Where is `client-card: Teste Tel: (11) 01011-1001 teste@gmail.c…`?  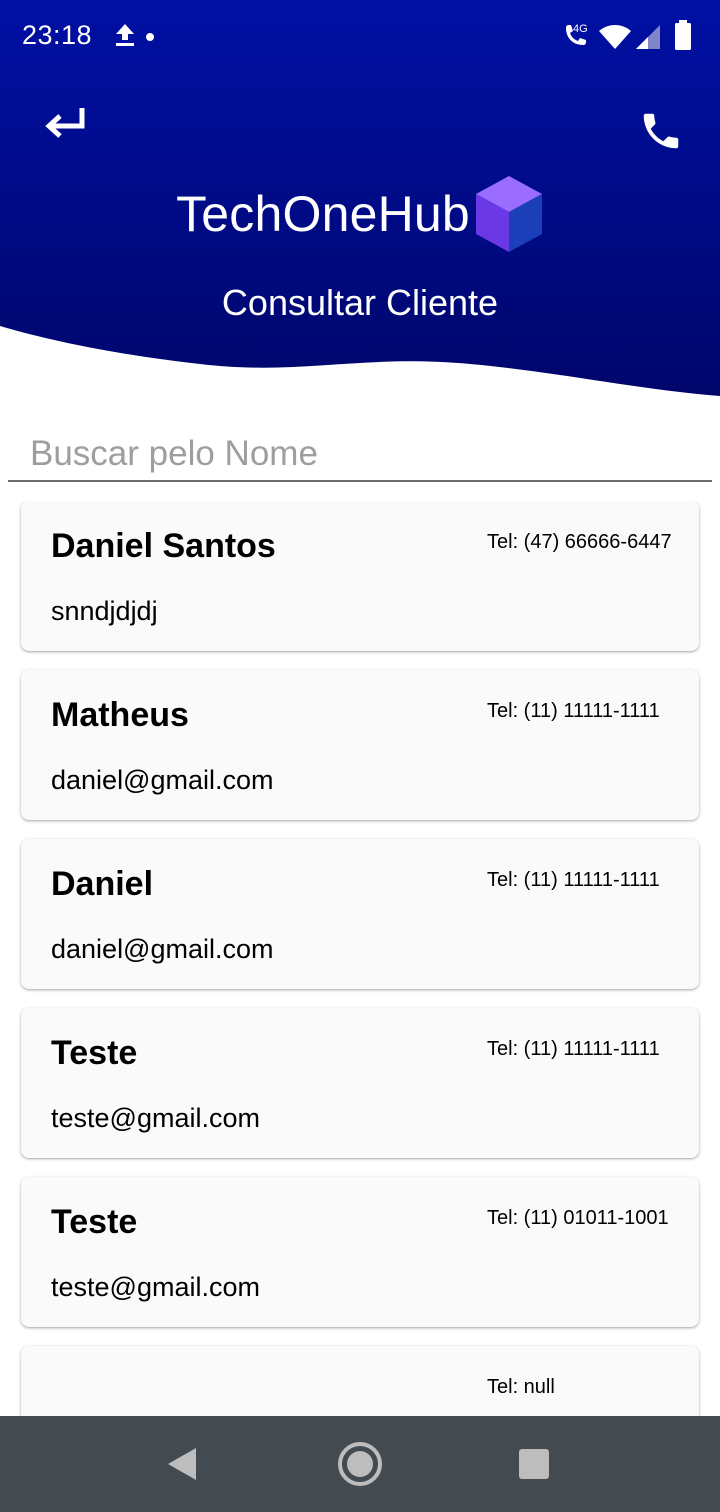 client-card: Teste Tel: (11) 01011-1001 teste@gmail.c… is located at coordinates (360, 1252).